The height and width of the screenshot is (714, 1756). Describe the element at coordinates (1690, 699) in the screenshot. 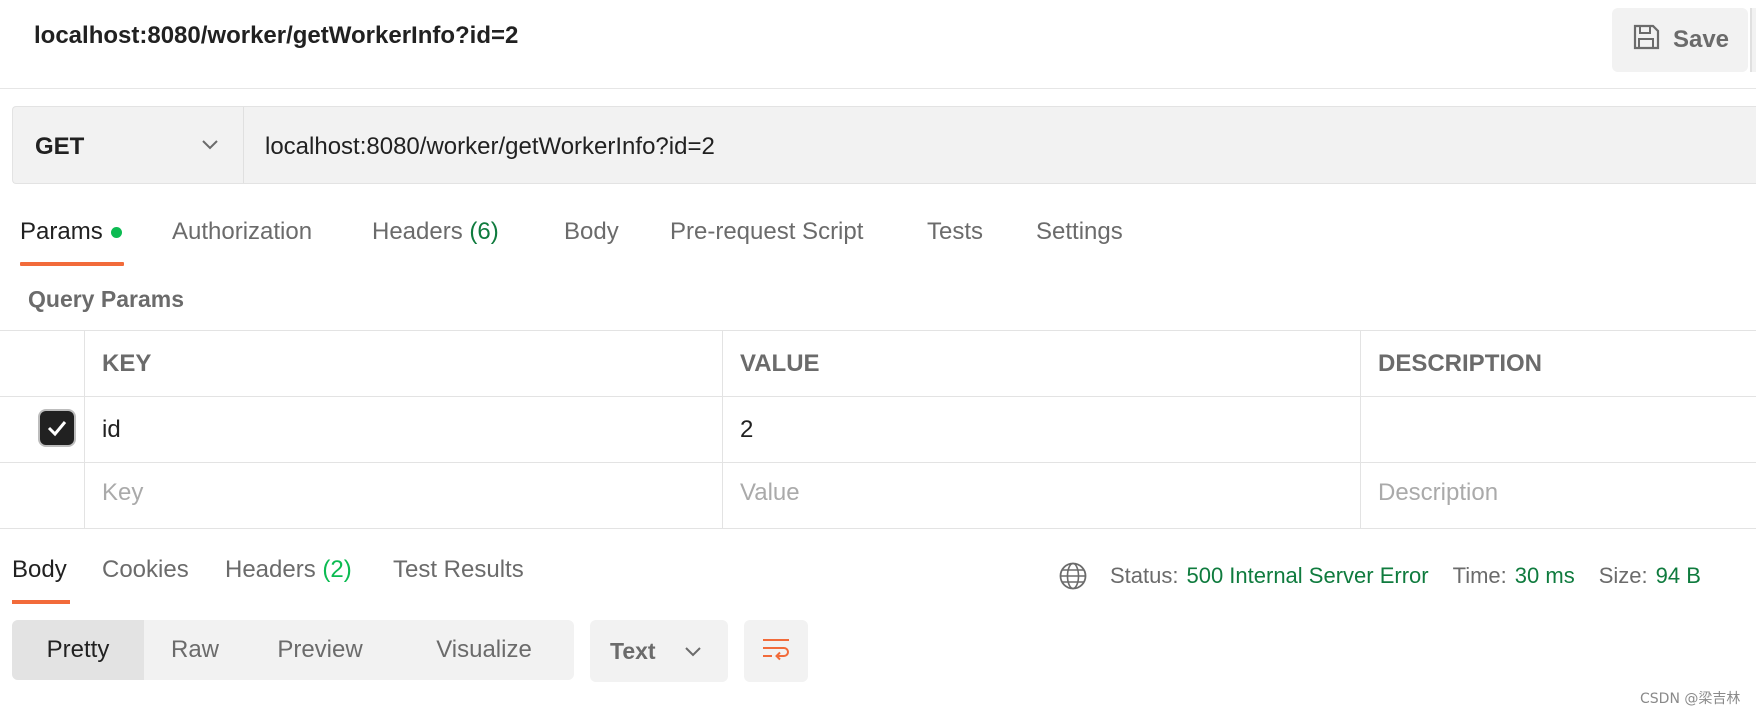

I see `watermark: CSDN @梁吉林` at that location.